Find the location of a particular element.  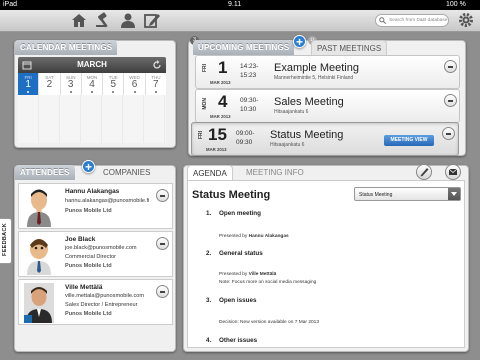

person-icon is located at coordinates (128, 20).